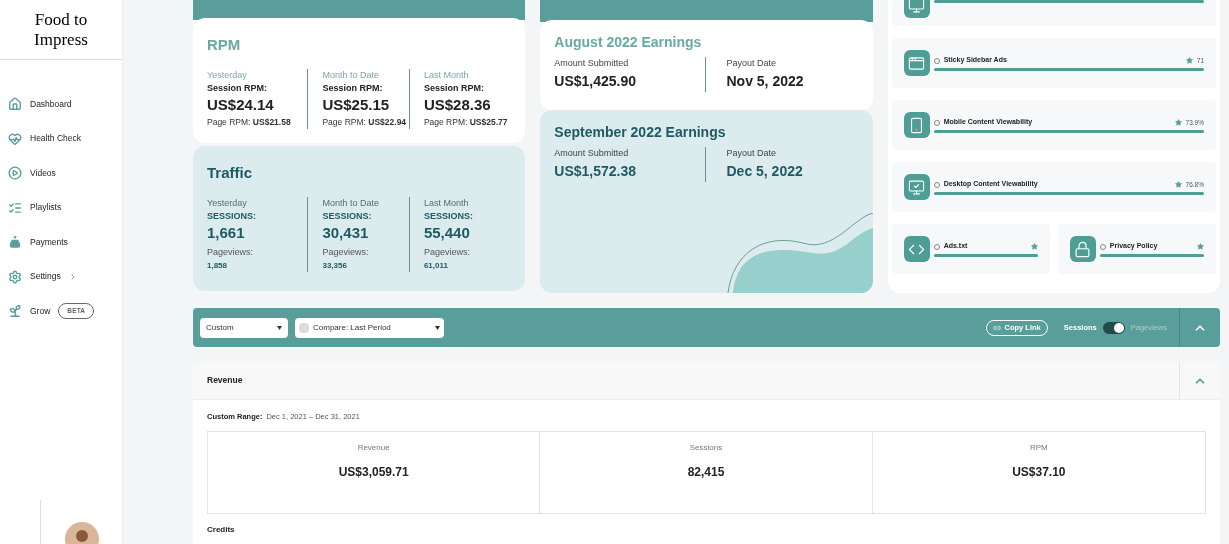 The width and height of the screenshot is (1229, 544). What do you see at coordinates (29, 311) in the screenshot?
I see `nav-item: Grow` at bounding box center [29, 311].